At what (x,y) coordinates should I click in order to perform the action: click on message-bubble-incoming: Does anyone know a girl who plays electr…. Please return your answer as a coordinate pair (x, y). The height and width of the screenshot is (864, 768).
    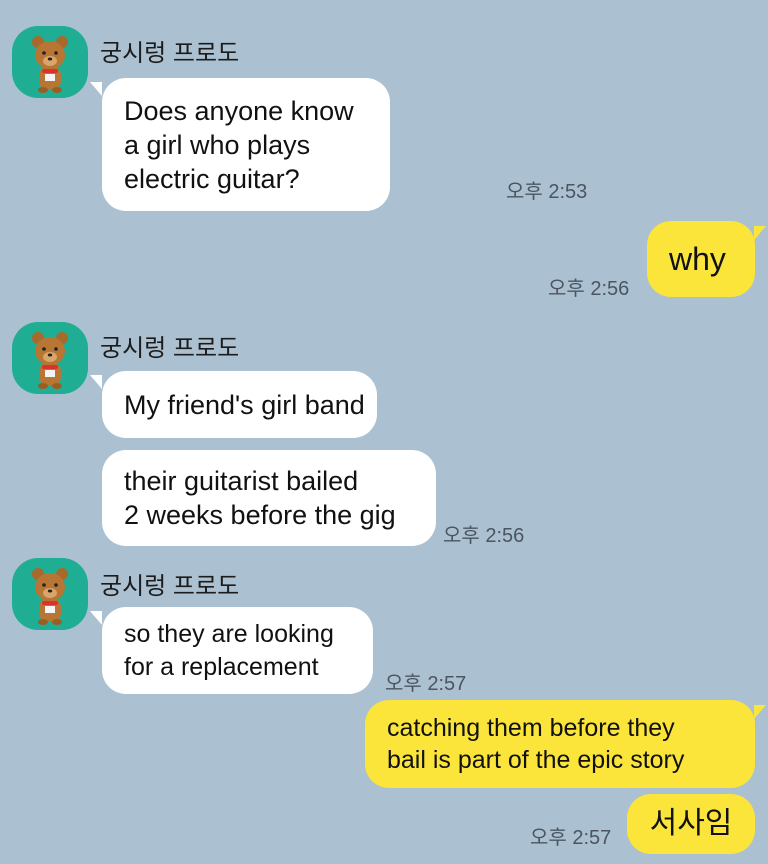
    Looking at the image, I should click on (246, 144).